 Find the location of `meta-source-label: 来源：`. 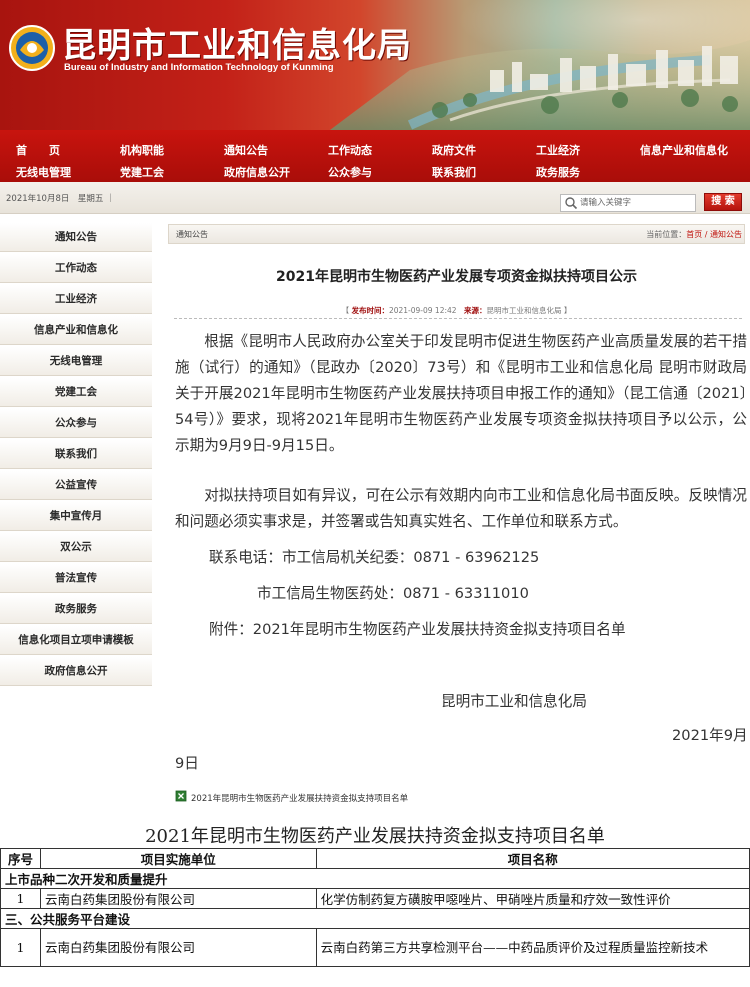

meta-source-label: 来源： is located at coordinates (475, 310).